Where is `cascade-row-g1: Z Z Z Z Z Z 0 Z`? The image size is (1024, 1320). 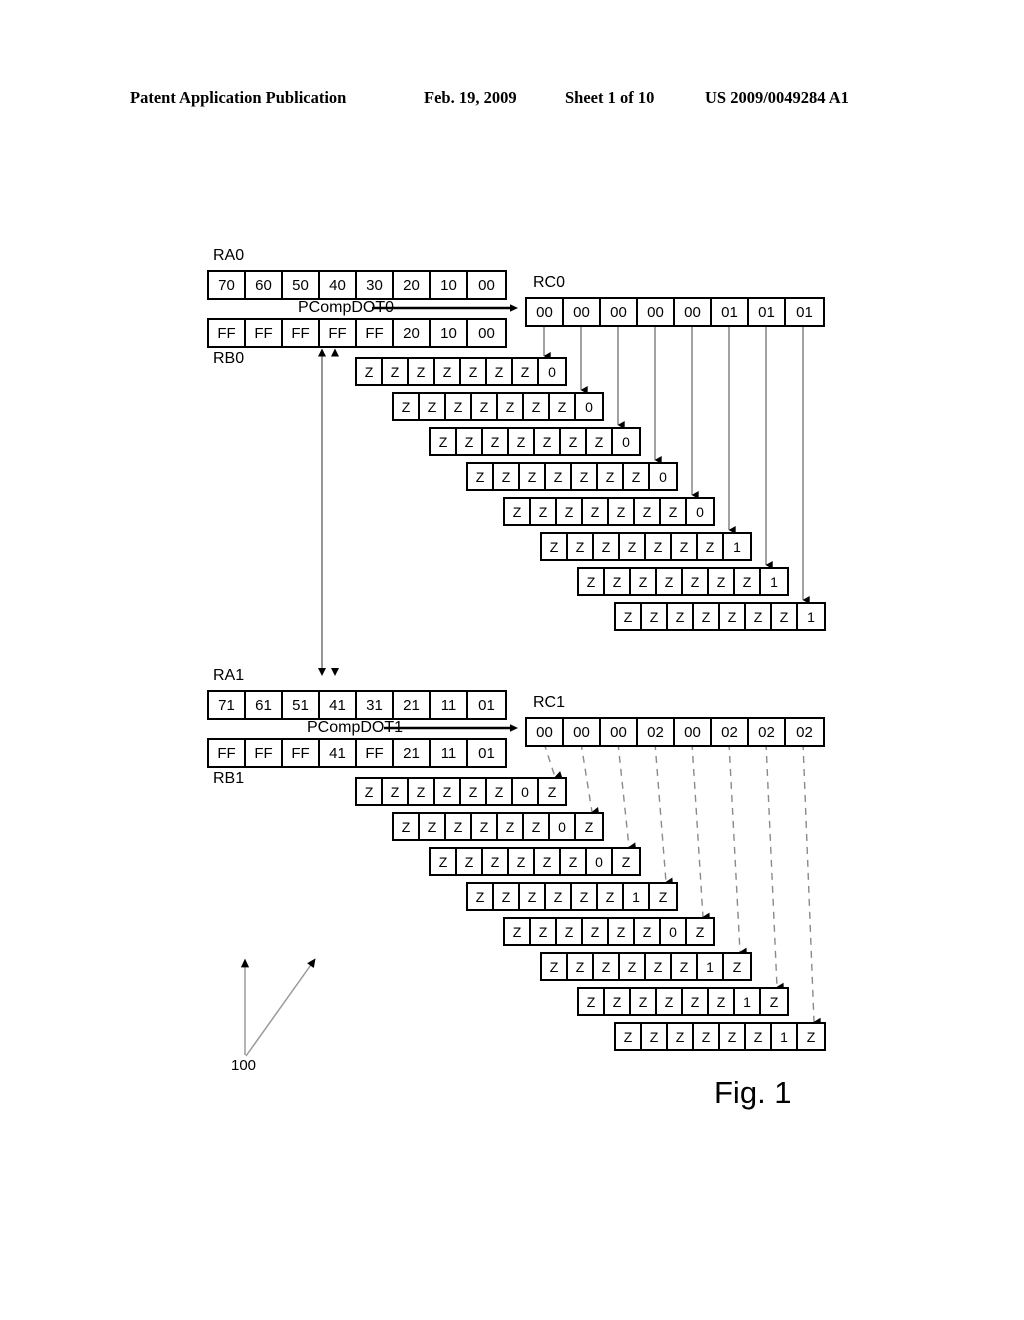
cascade-row-g1: Z Z Z Z Z Z 0 Z is located at coordinates (609, 931).